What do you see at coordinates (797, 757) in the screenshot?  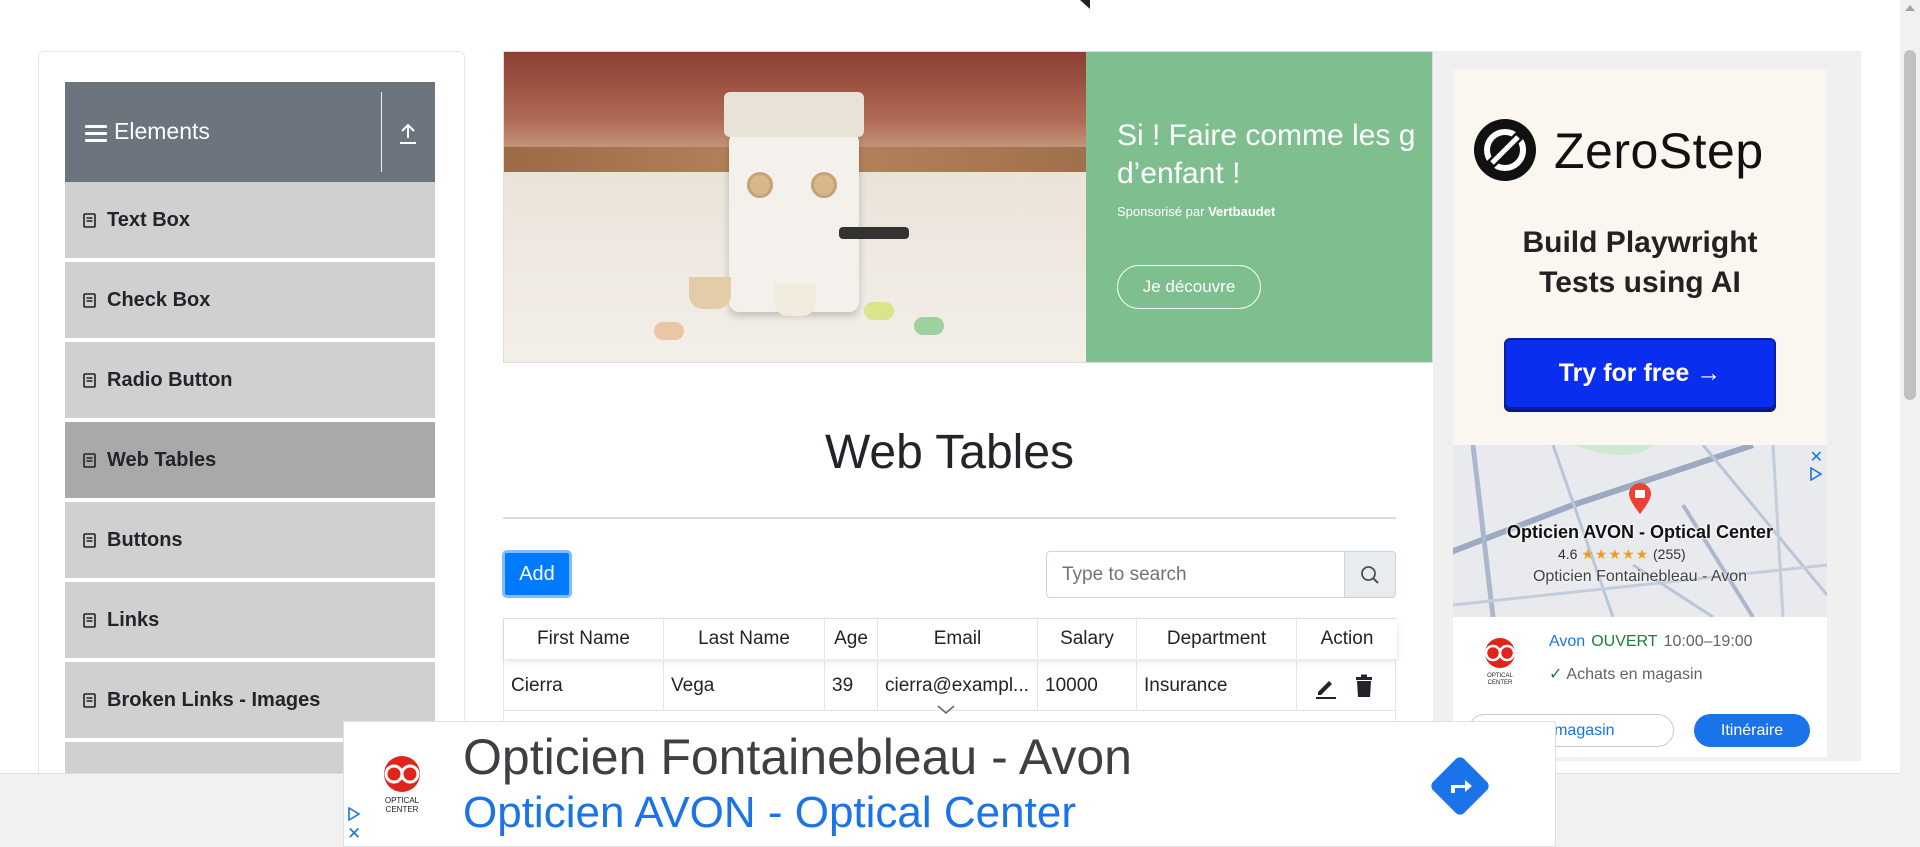 I see `bottom-ad-headline: Opticien Fontainebleau - Avon` at bounding box center [797, 757].